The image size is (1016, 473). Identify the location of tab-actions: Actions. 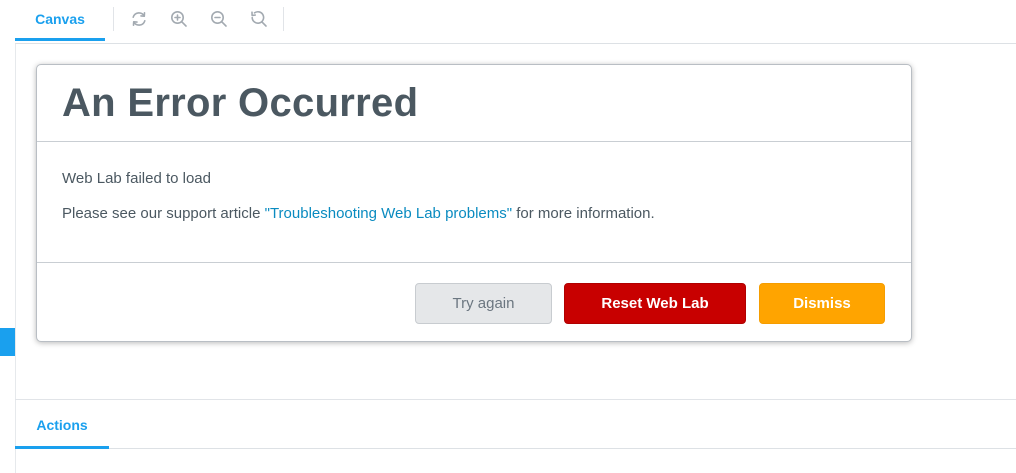
(62, 424).